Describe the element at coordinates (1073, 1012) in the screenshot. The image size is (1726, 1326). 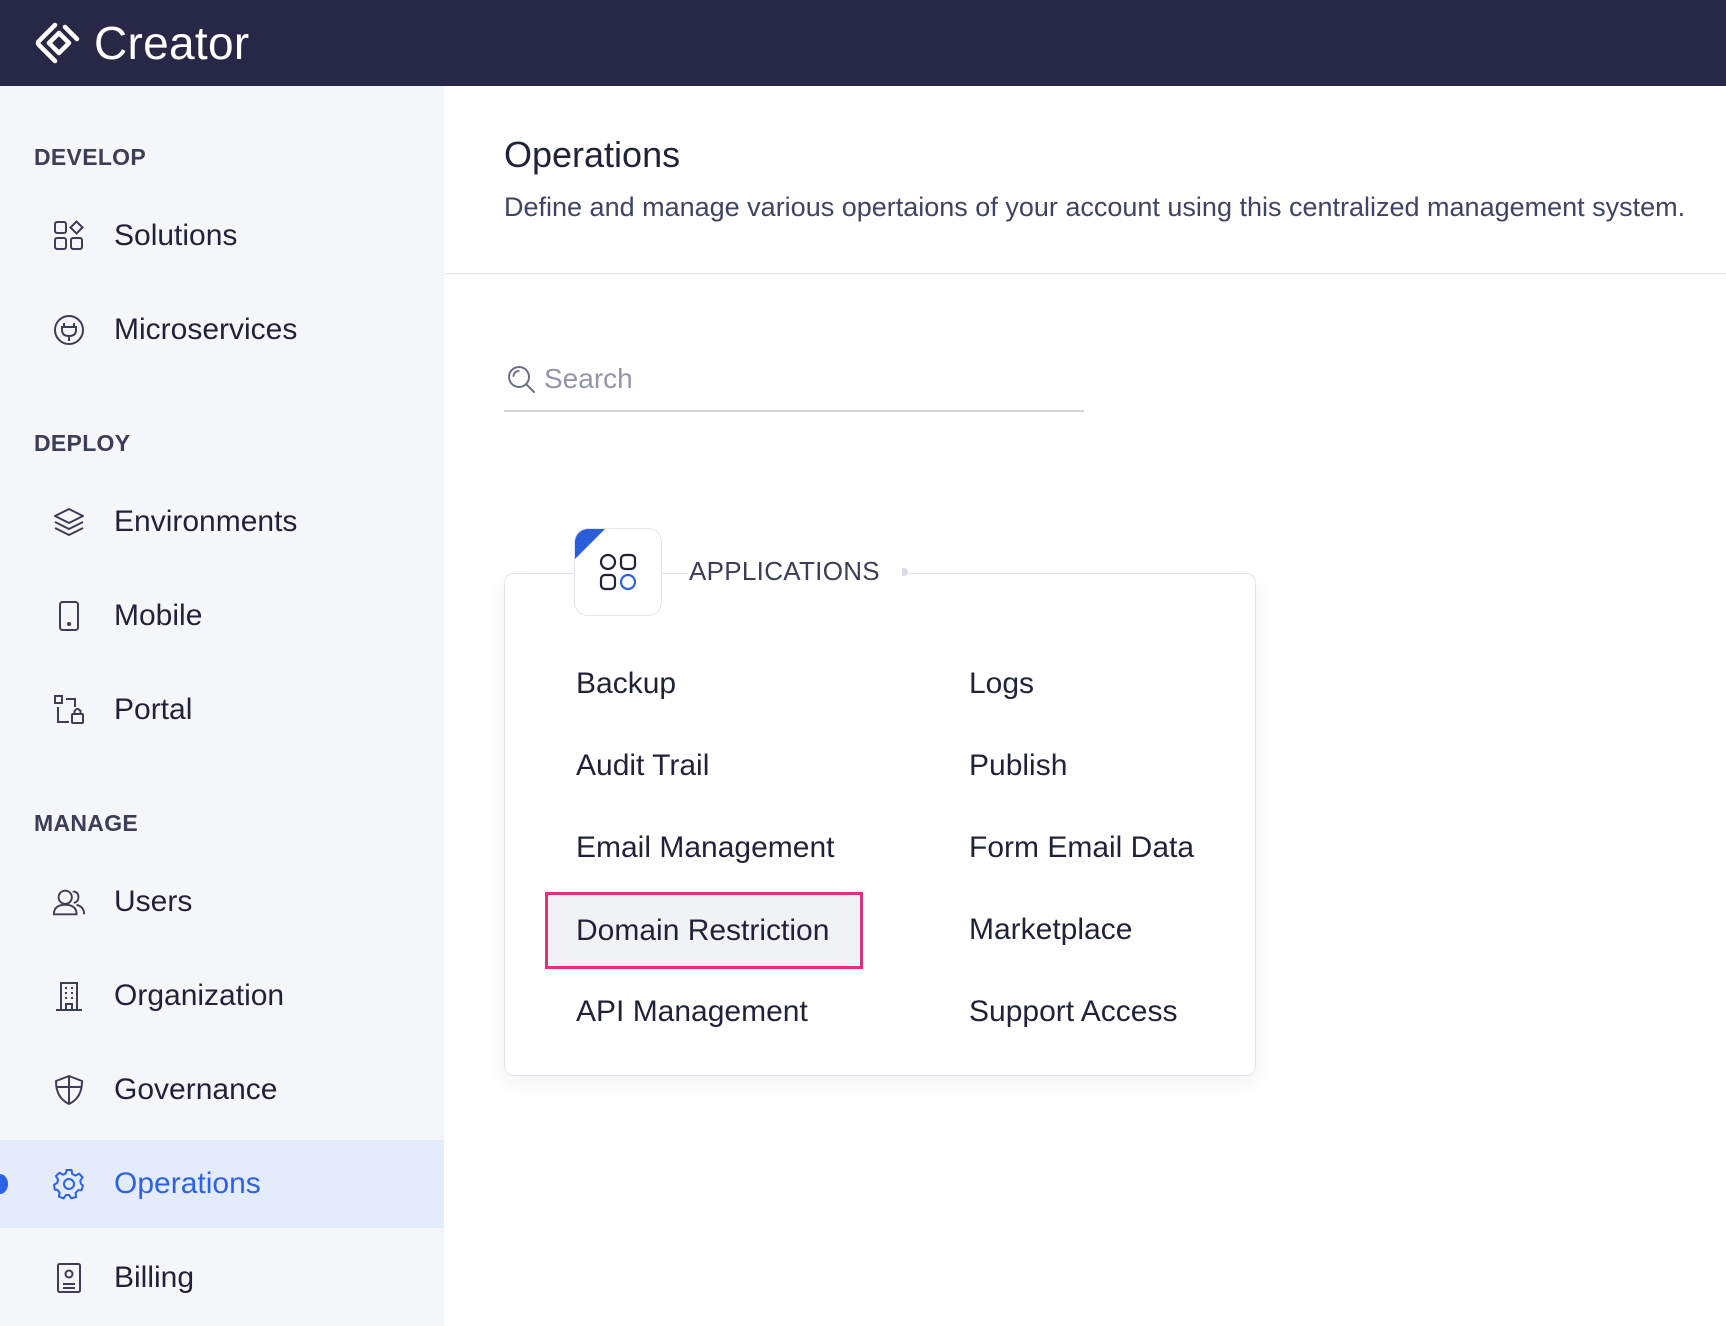
I see `link-support-access: Support Access` at that location.